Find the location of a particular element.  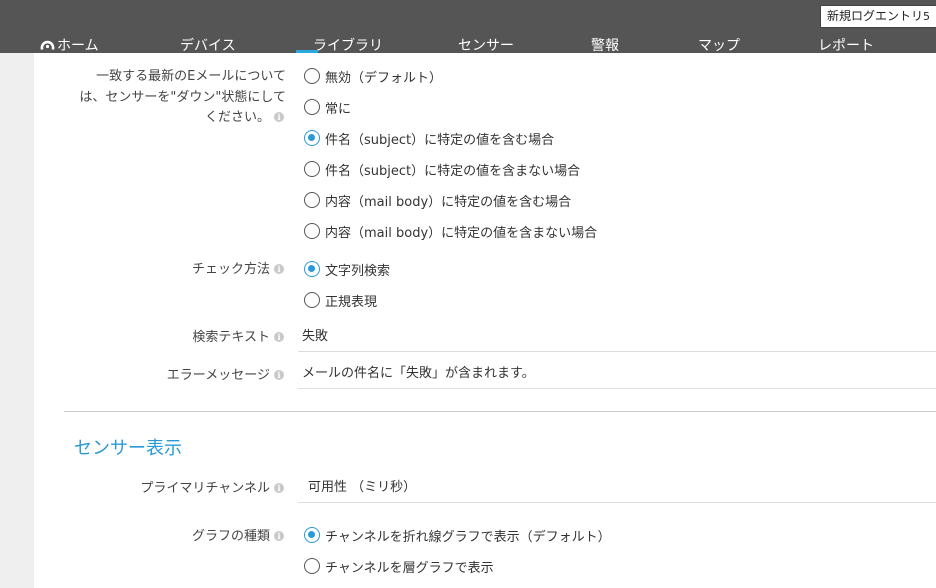

nav-reports: レポート is located at coordinates (846, 45).